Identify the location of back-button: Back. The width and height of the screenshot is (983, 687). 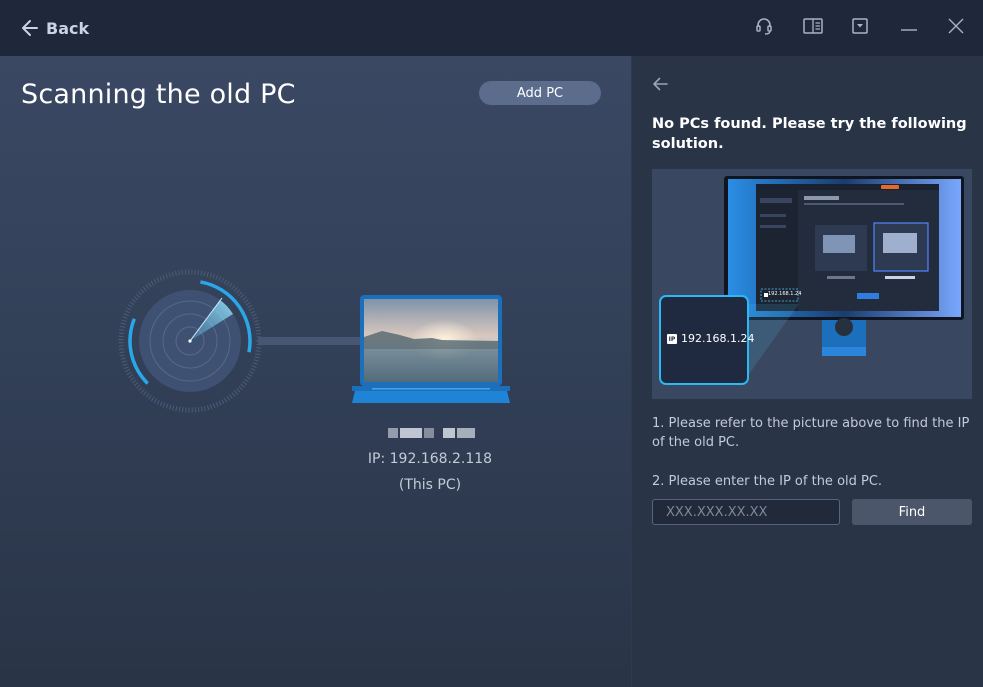
(54, 28).